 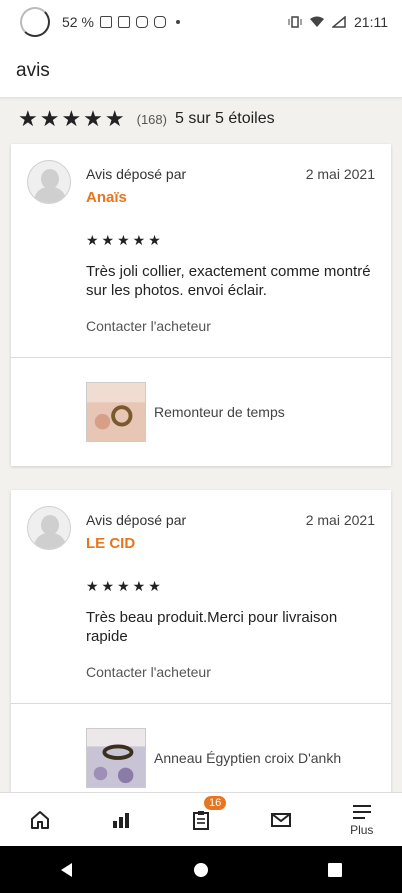 I want to click on back-icon, so click(x=67, y=870).